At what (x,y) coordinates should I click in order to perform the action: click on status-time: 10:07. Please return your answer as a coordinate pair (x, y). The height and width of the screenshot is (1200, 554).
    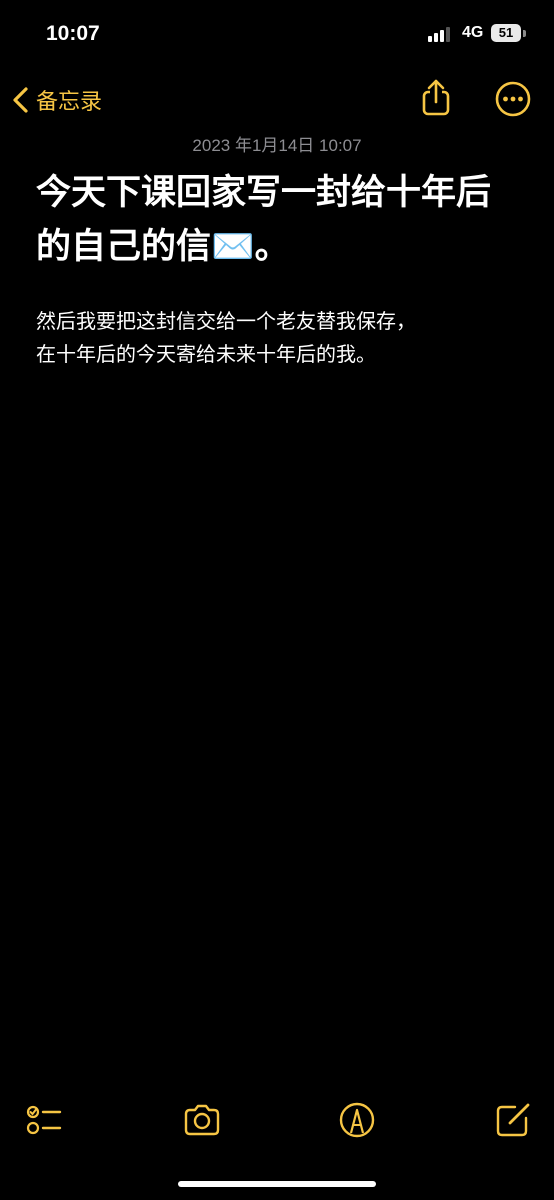
    Looking at the image, I should click on (73, 33).